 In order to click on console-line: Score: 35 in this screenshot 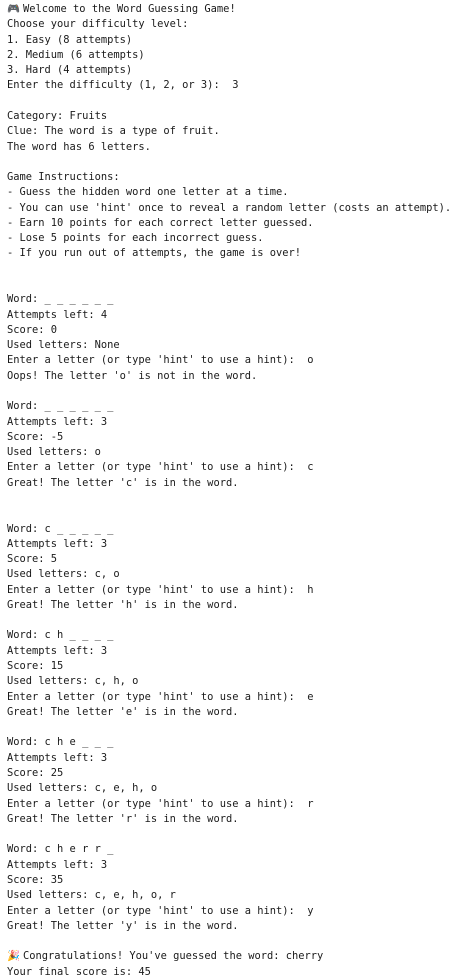, I will do `click(35, 879)`.